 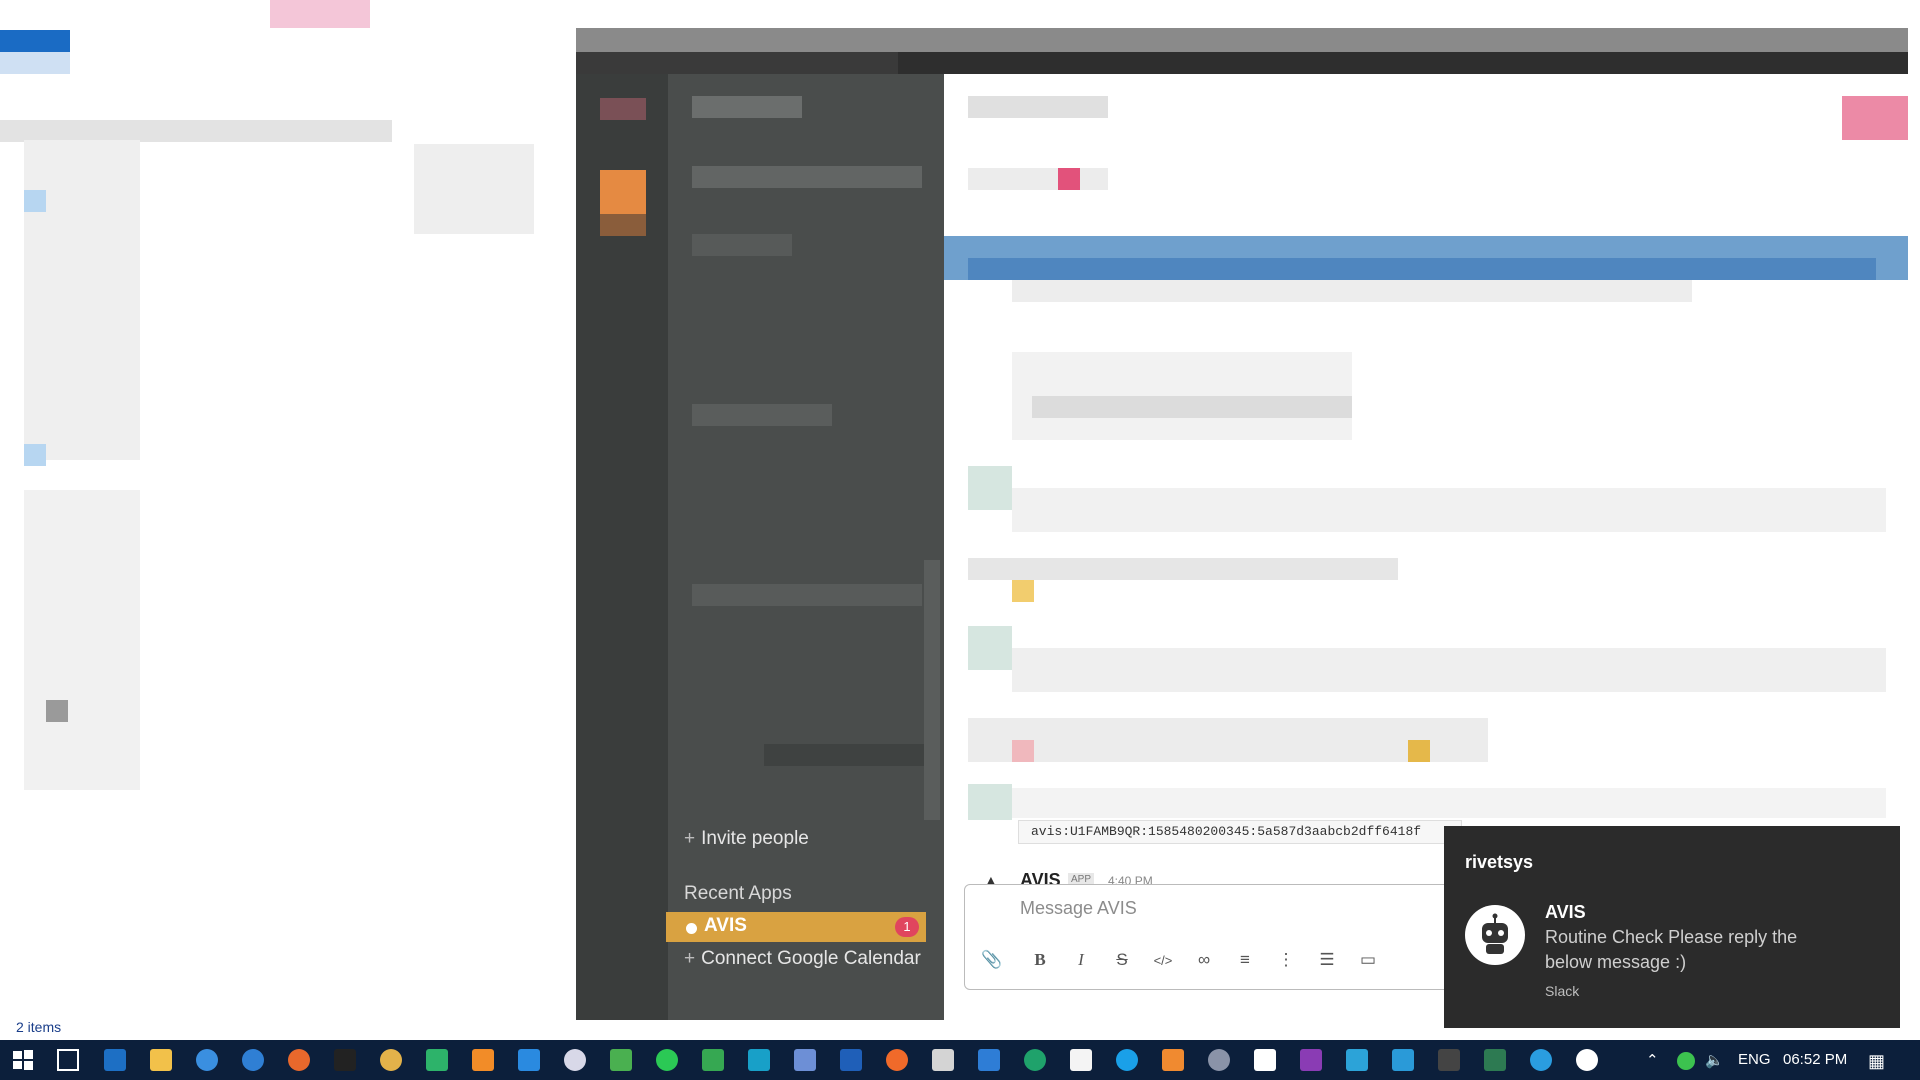 What do you see at coordinates (345, 1060) in the screenshot?
I see `terminal-icon` at bounding box center [345, 1060].